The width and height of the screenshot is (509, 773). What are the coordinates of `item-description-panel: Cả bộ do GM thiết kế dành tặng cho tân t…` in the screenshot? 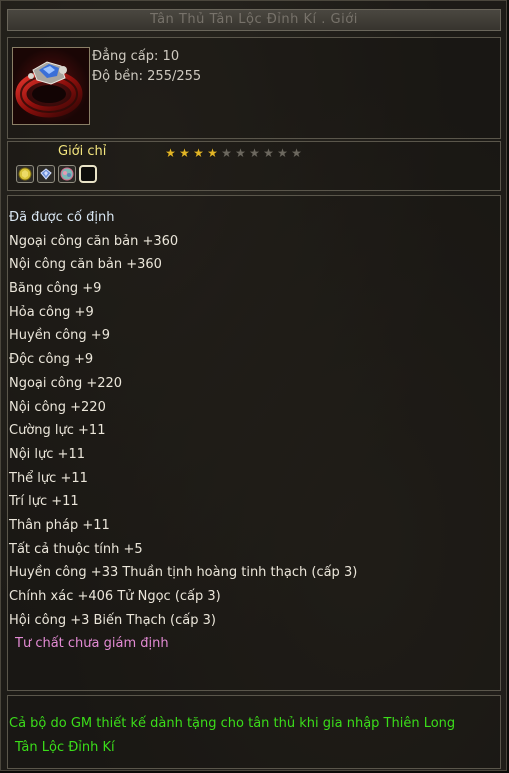 It's located at (254, 732).